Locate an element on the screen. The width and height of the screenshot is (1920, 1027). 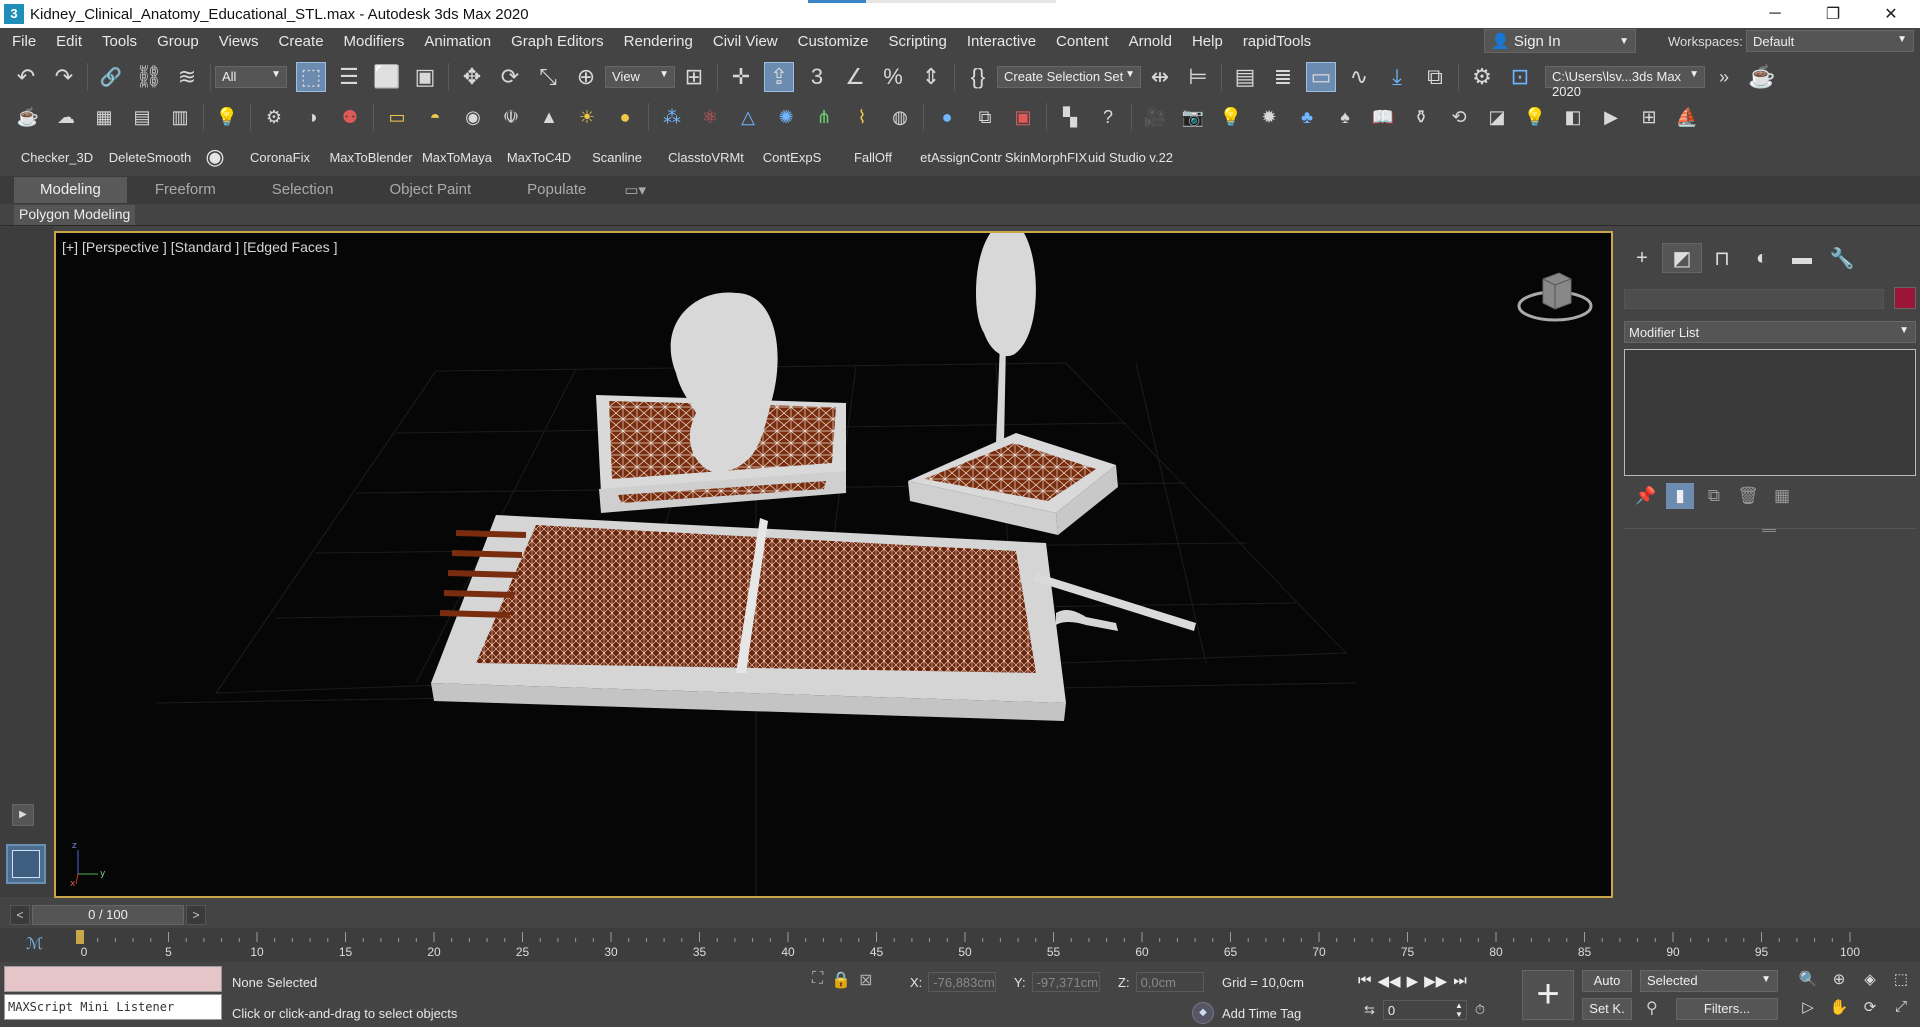
select-object-icon: ⬚ is located at coordinates (311, 77).